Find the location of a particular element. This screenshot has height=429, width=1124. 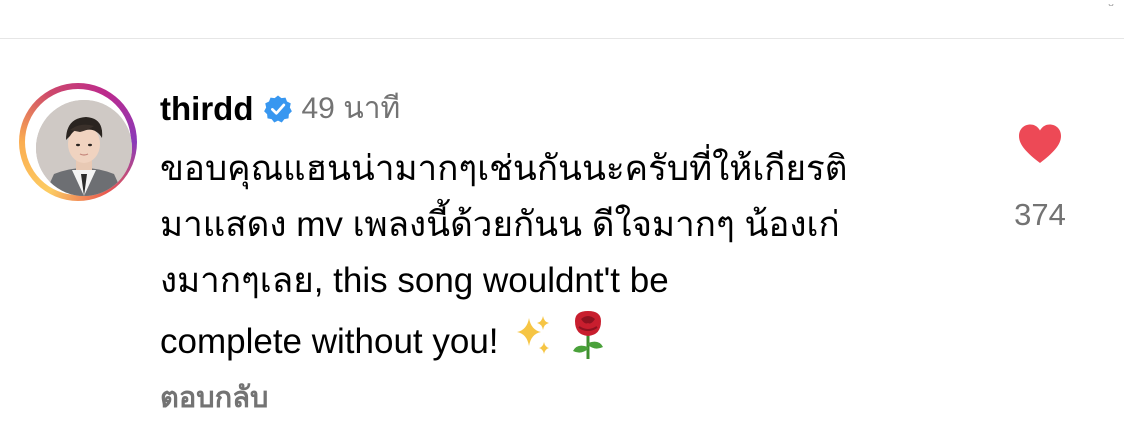

rose-emoji is located at coordinates (588, 343).